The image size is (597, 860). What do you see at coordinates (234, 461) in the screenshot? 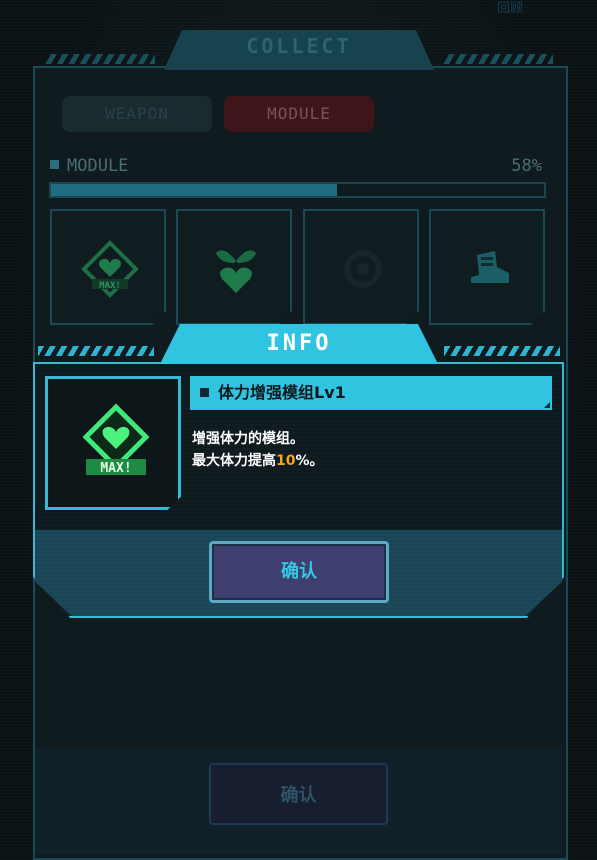
I see `desc-prefix: 最大体力提高` at bounding box center [234, 461].